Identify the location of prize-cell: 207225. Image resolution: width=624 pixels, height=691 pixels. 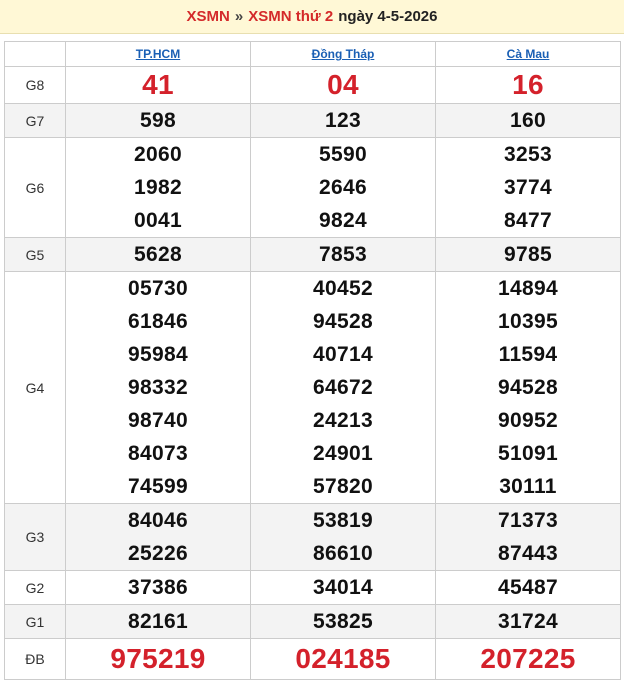
(528, 659).